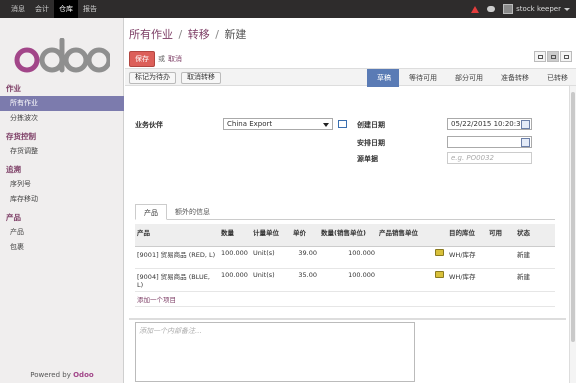  I want to click on sidebar-section-operations: 作业, so click(13, 88).